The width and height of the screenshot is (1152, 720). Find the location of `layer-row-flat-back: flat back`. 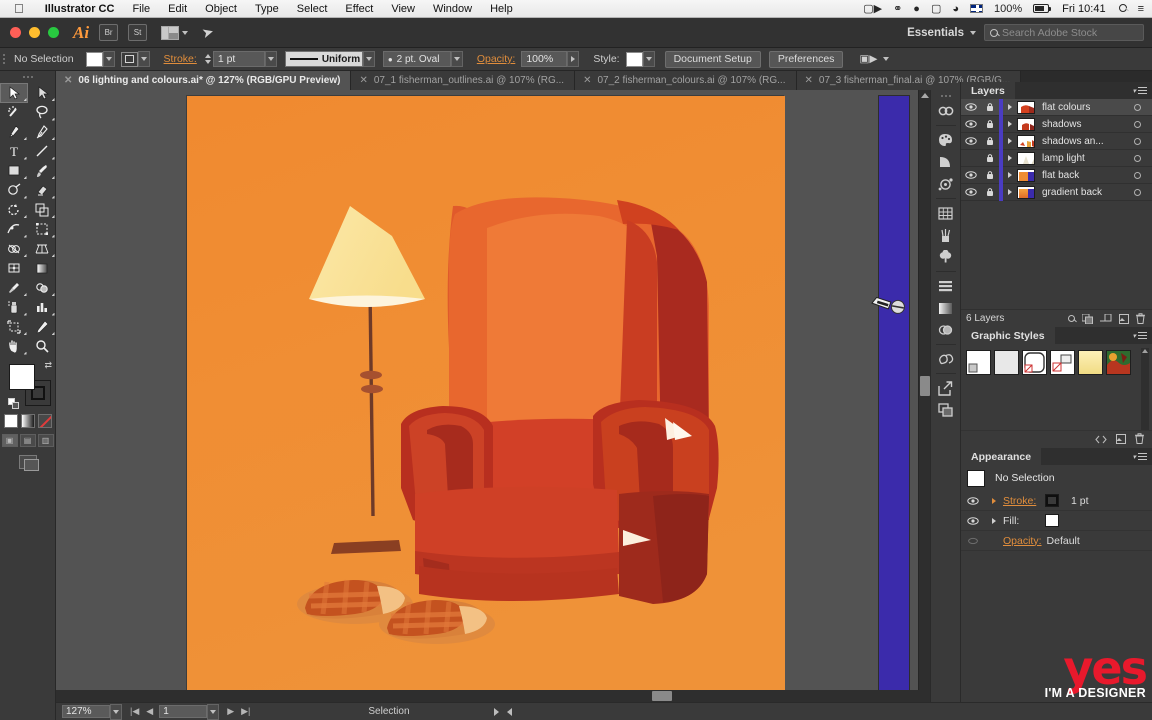

layer-row-flat-back: flat back is located at coordinates (1056, 175).